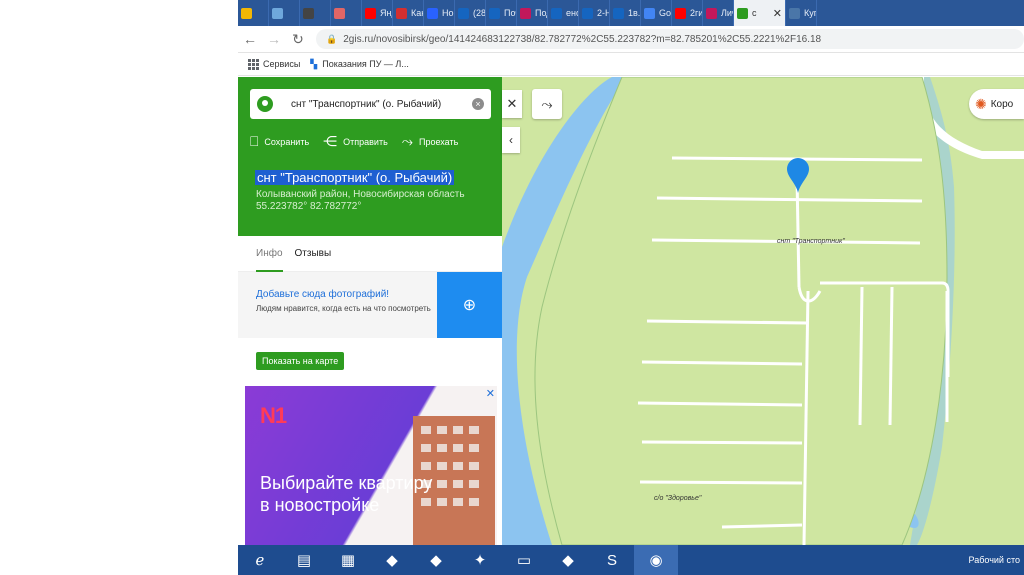 This screenshot has width=1024, height=575. Describe the element at coordinates (678, 498) in the screenshot. I see `map-label-zdorovye: с/о "Здоровье"` at that location.